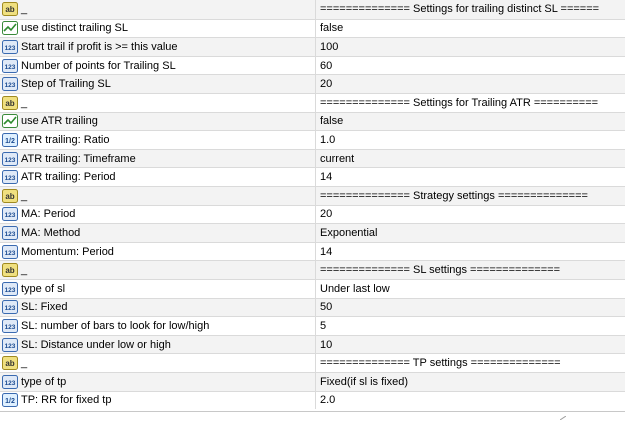  I want to click on svg-text: 1/2, so click(10, 401).